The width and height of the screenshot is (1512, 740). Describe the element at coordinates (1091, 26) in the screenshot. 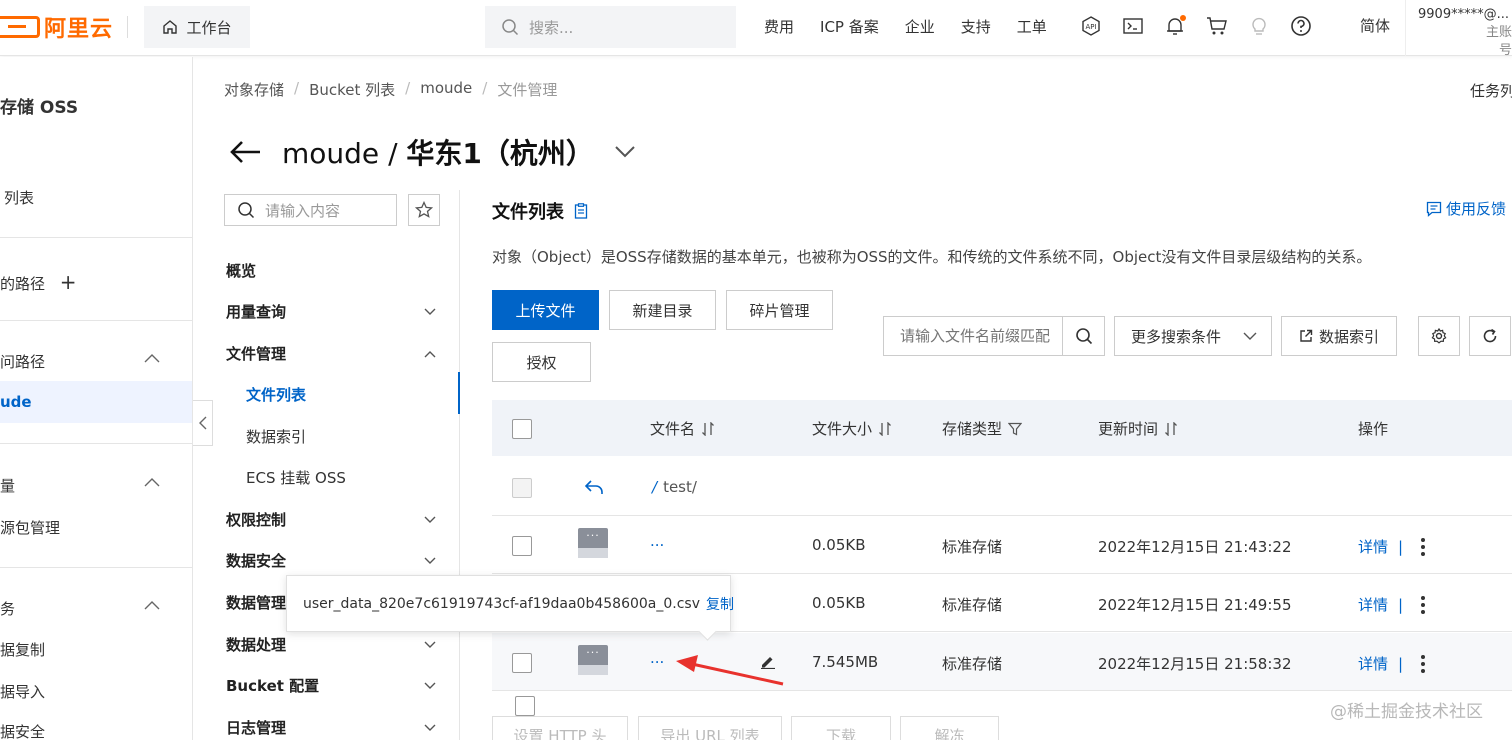

I see `api-icon: API` at that location.